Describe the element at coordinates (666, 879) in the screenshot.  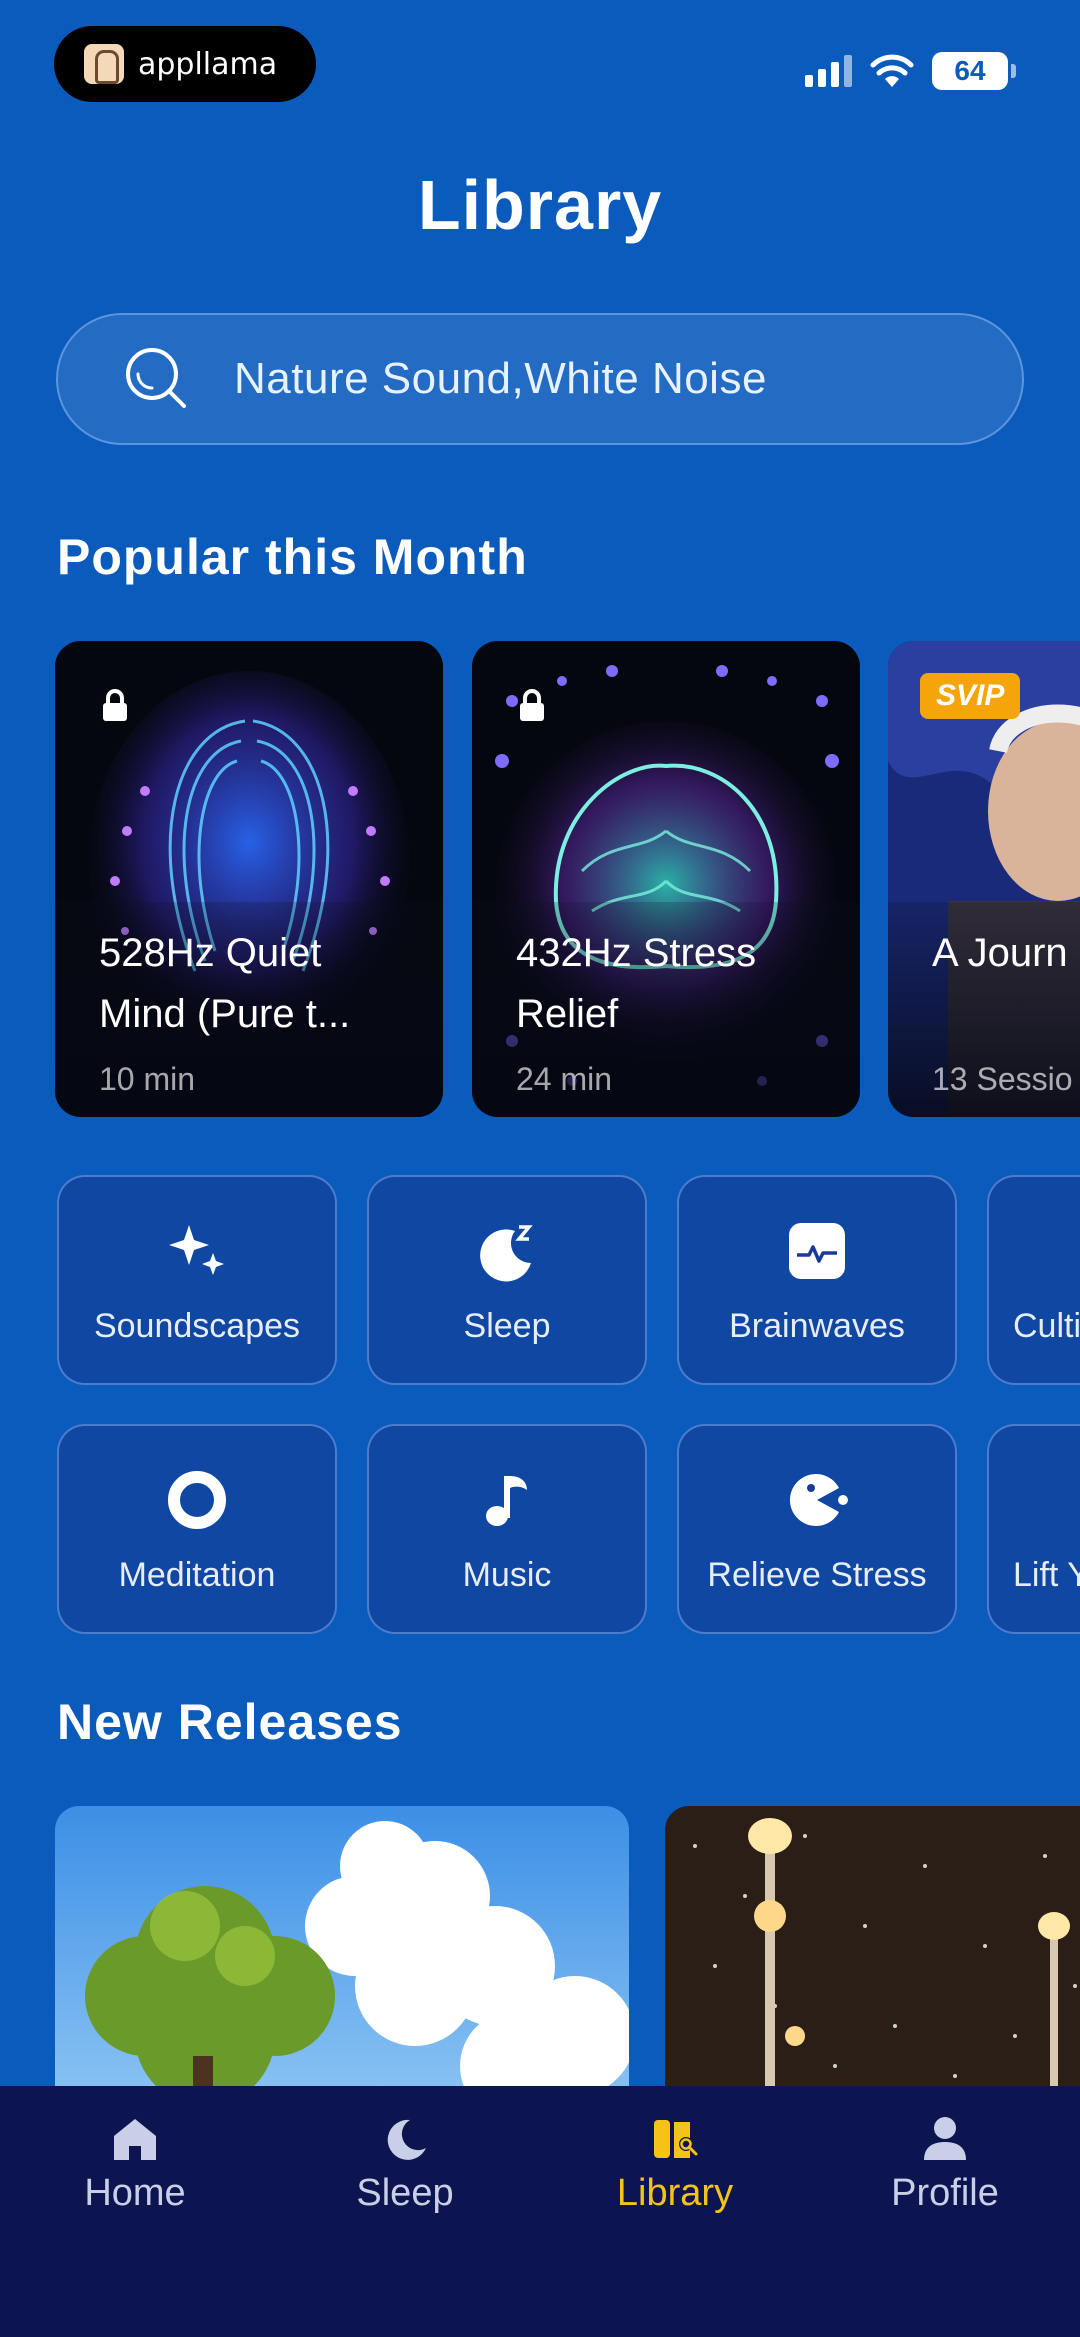
I see `popular-card: 432Hz Stress Relief 24 min` at that location.